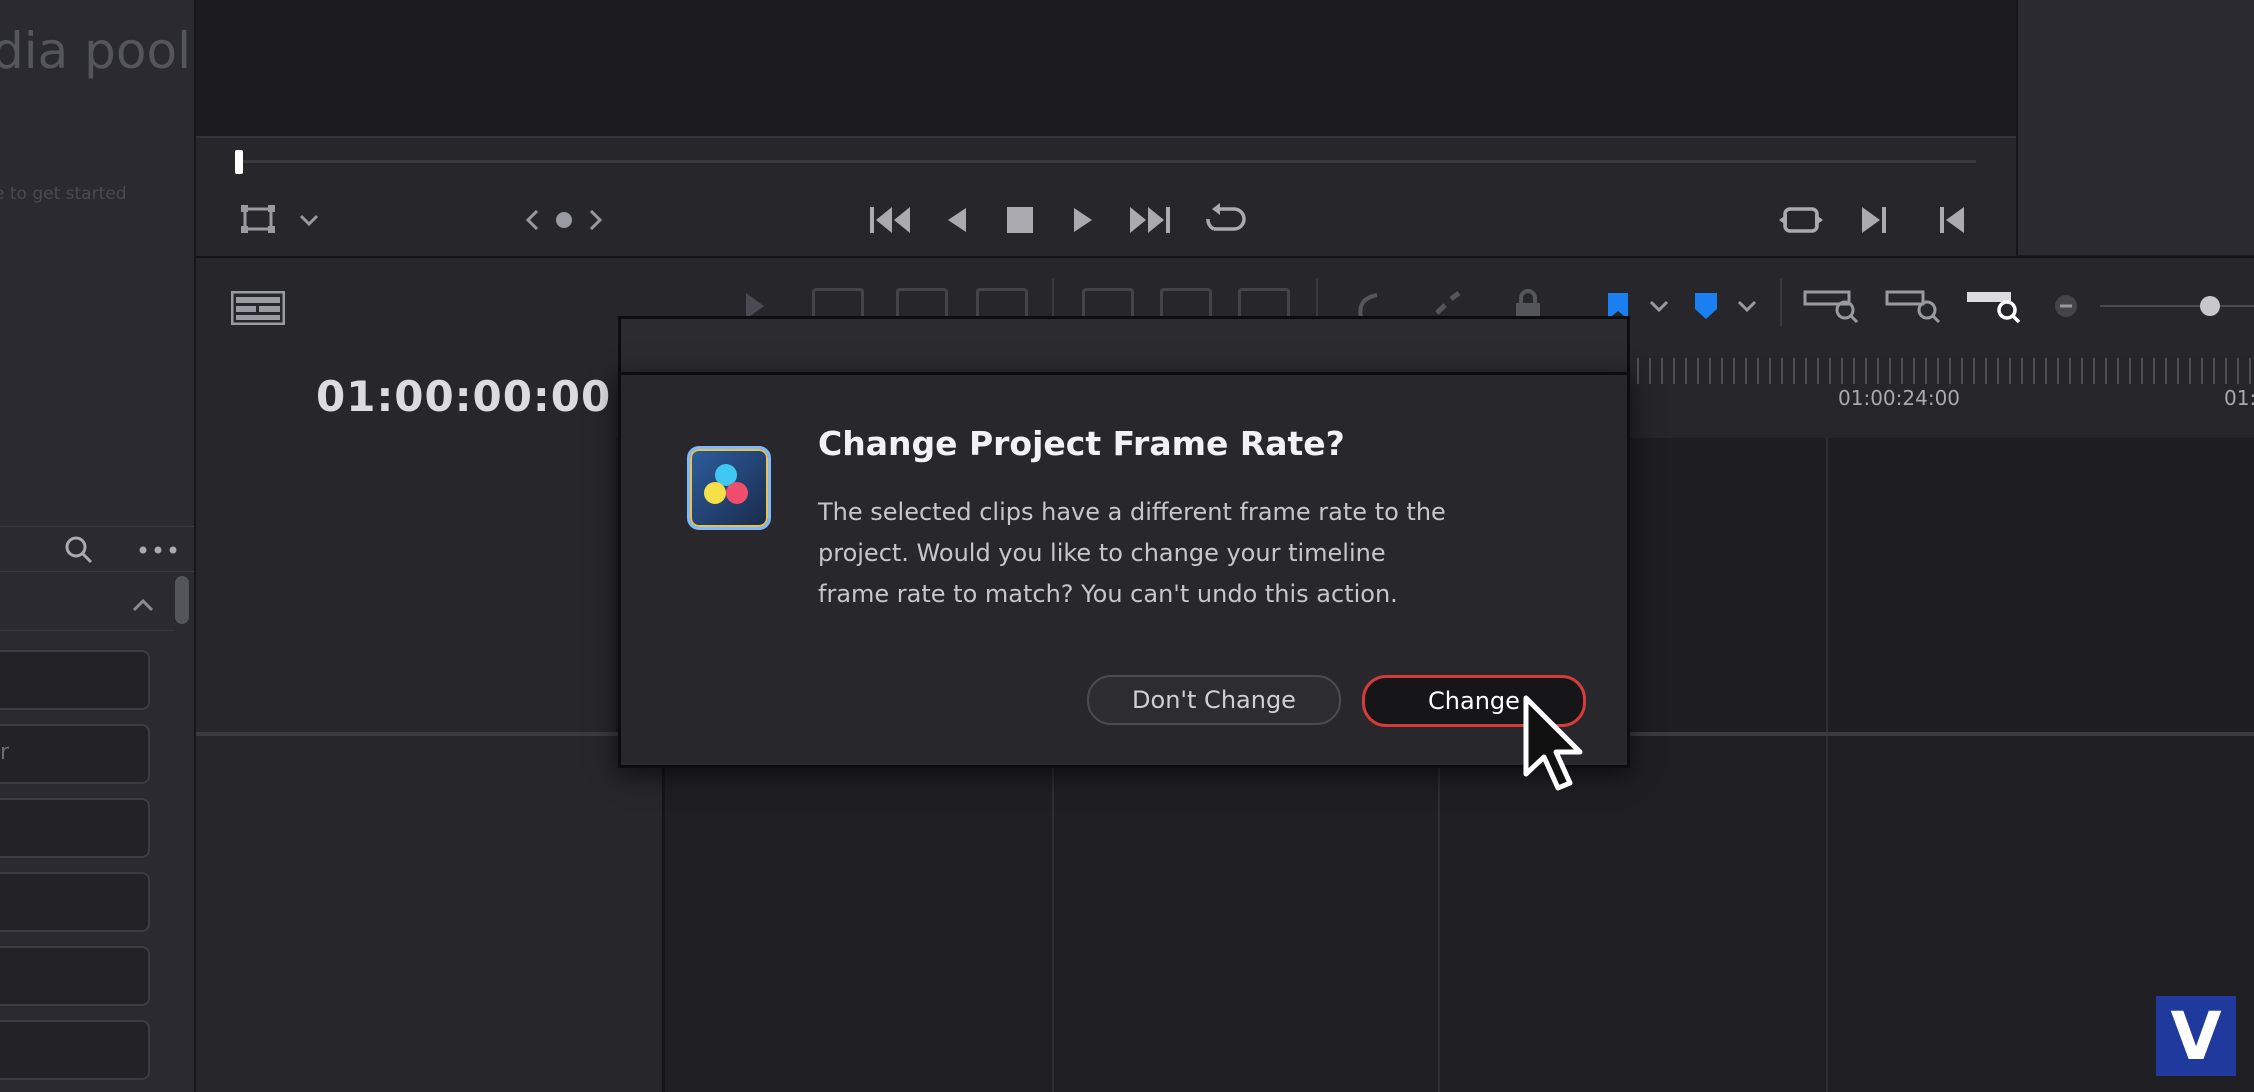 This screenshot has height=1092, width=2254. I want to click on dont-change-button: Don't Change, so click(1214, 700).